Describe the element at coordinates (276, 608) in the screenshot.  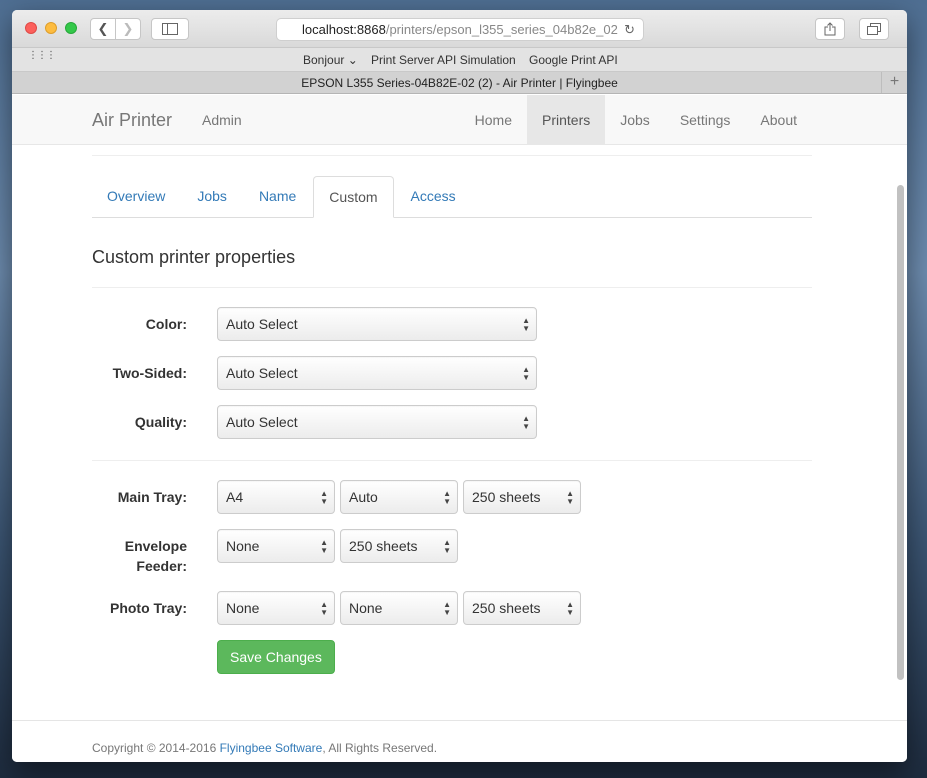
I see `photo-tray-size-select: None ▲ ▼` at that location.